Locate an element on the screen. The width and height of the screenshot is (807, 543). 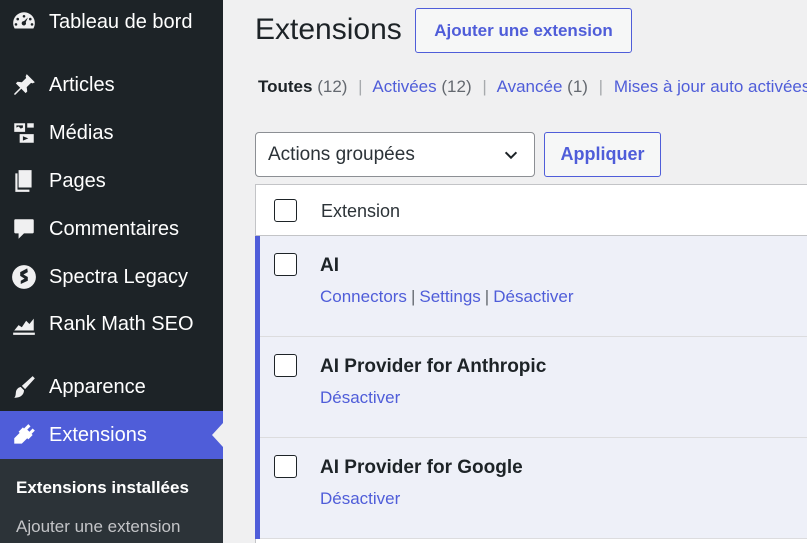
table-row: AI Provider for Google Désactiver is located at coordinates (531, 488).